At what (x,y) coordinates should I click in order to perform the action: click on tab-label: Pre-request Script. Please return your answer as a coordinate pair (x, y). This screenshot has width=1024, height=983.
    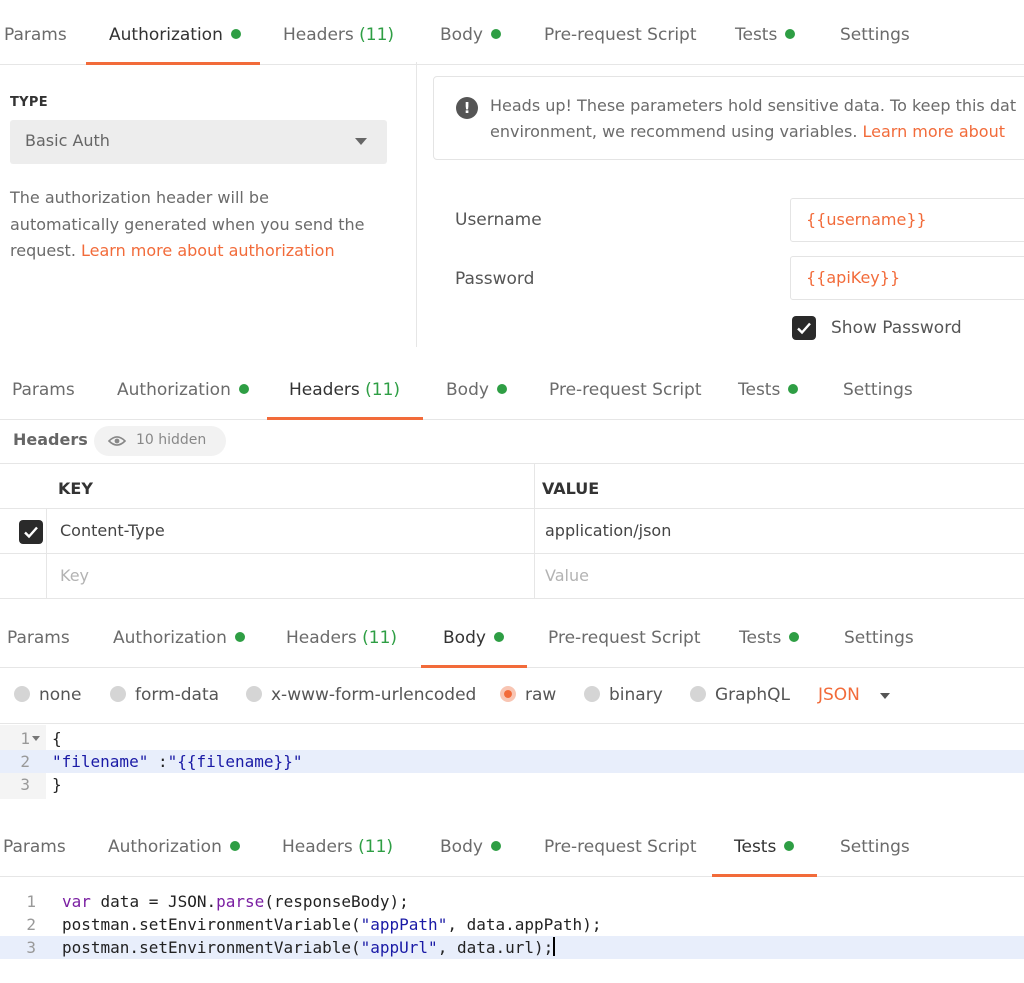
    Looking at the image, I should click on (620, 35).